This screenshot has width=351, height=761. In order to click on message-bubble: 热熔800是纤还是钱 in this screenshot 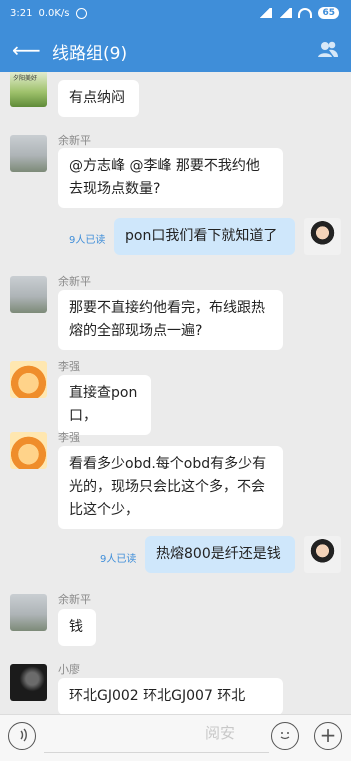, I will do `click(220, 554)`.